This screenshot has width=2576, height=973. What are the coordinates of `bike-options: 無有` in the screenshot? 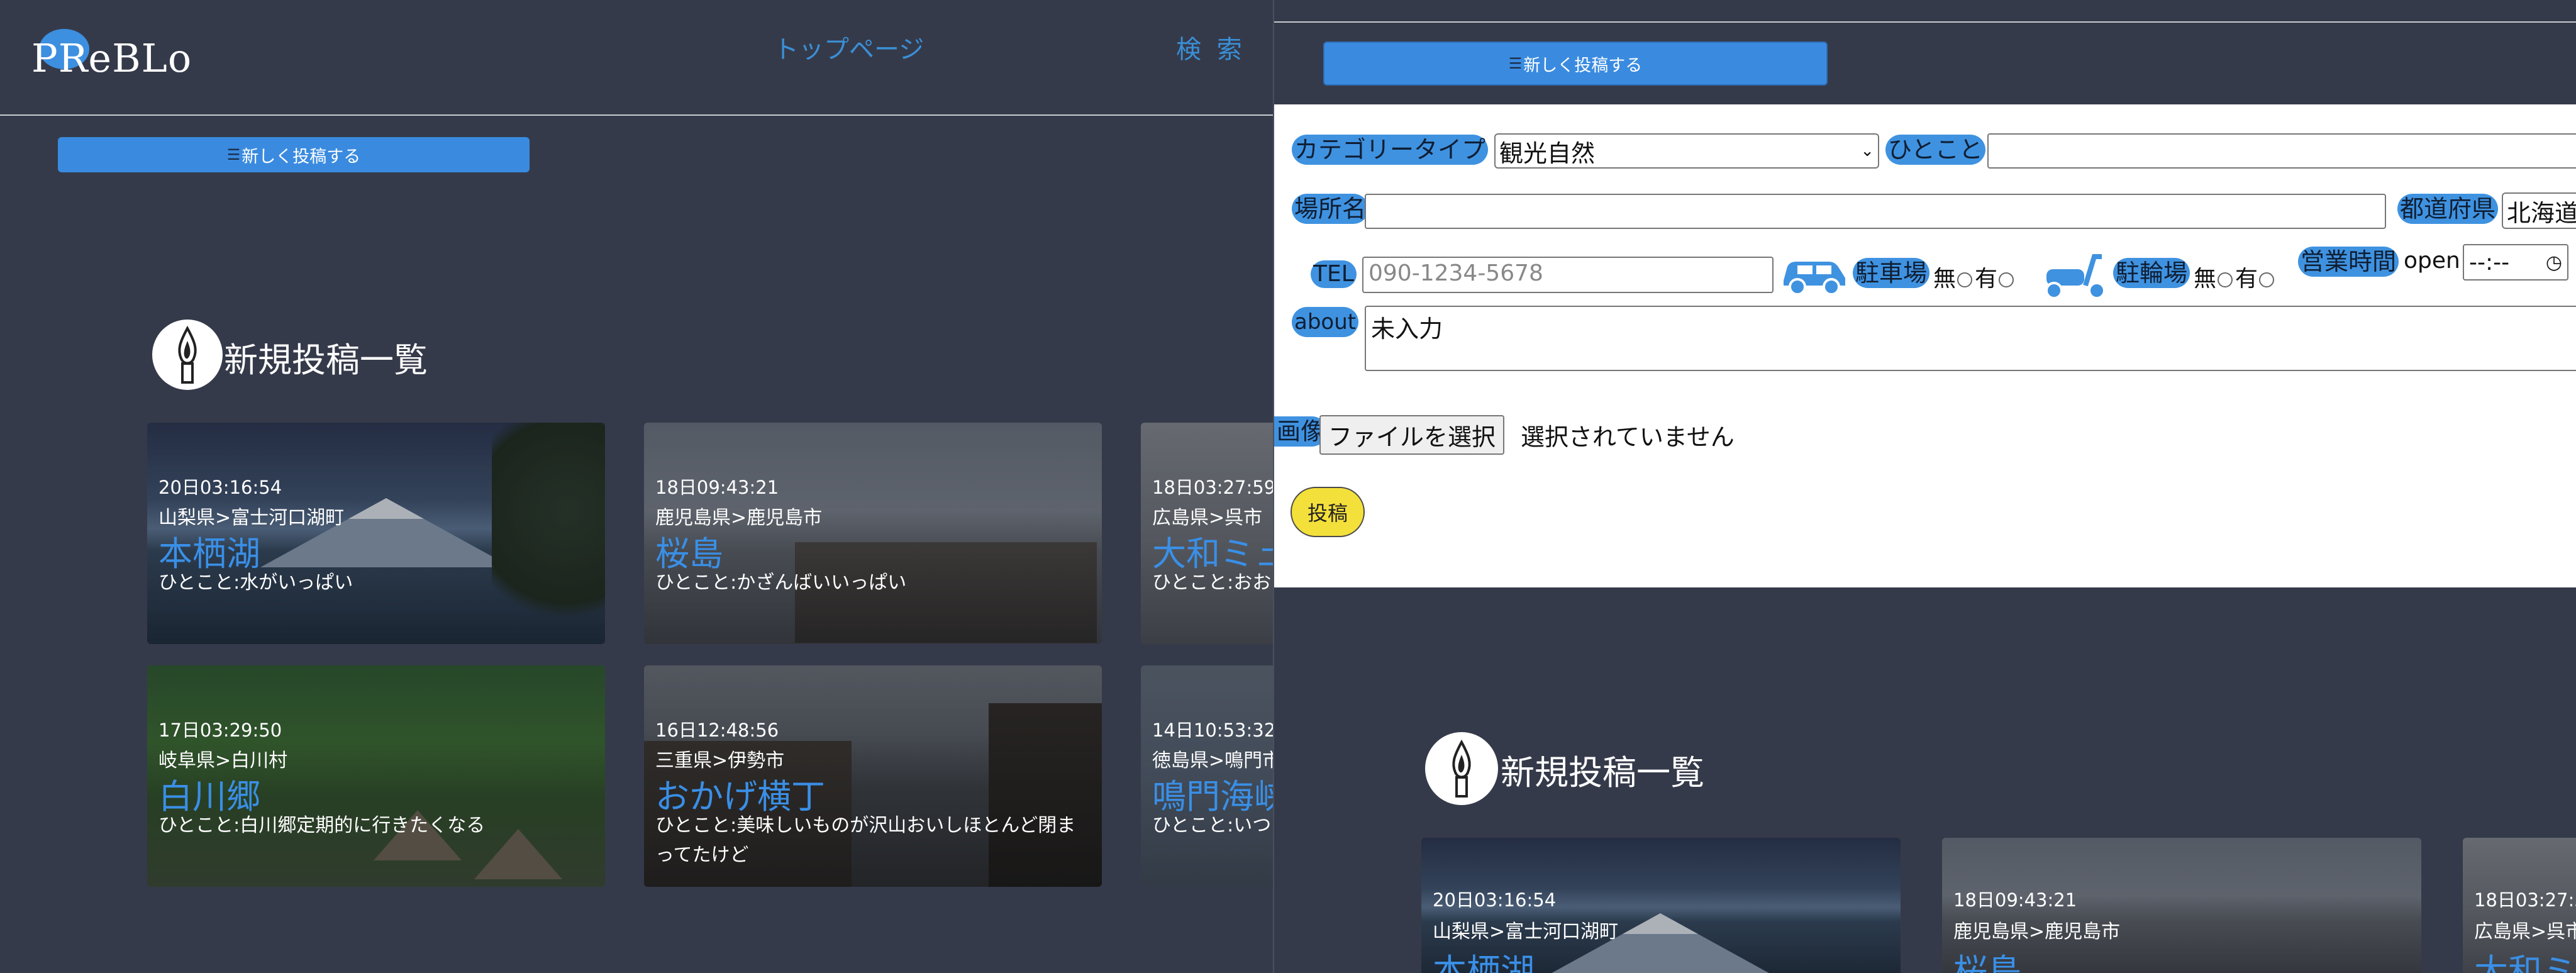 It's located at (2235, 276).